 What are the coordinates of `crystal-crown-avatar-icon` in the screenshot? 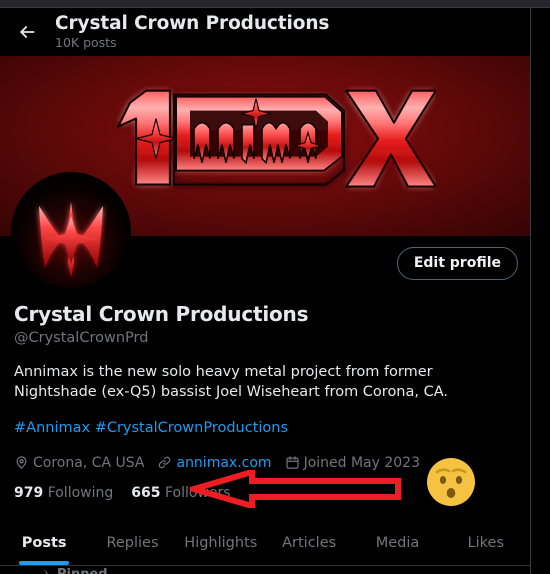 It's located at (71, 232).